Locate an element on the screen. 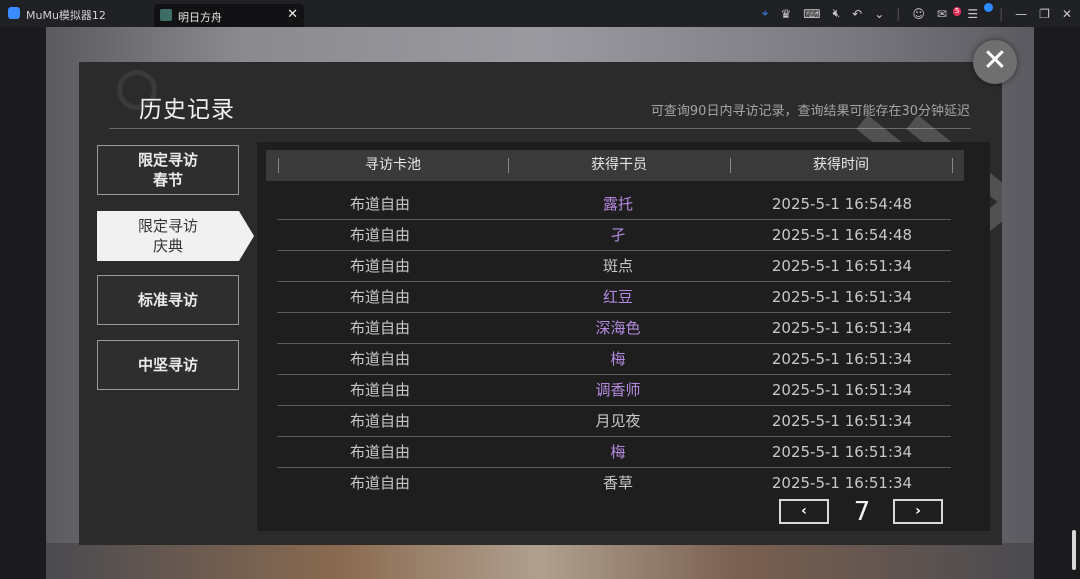  page-title: 历史记录 is located at coordinates (187, 110).